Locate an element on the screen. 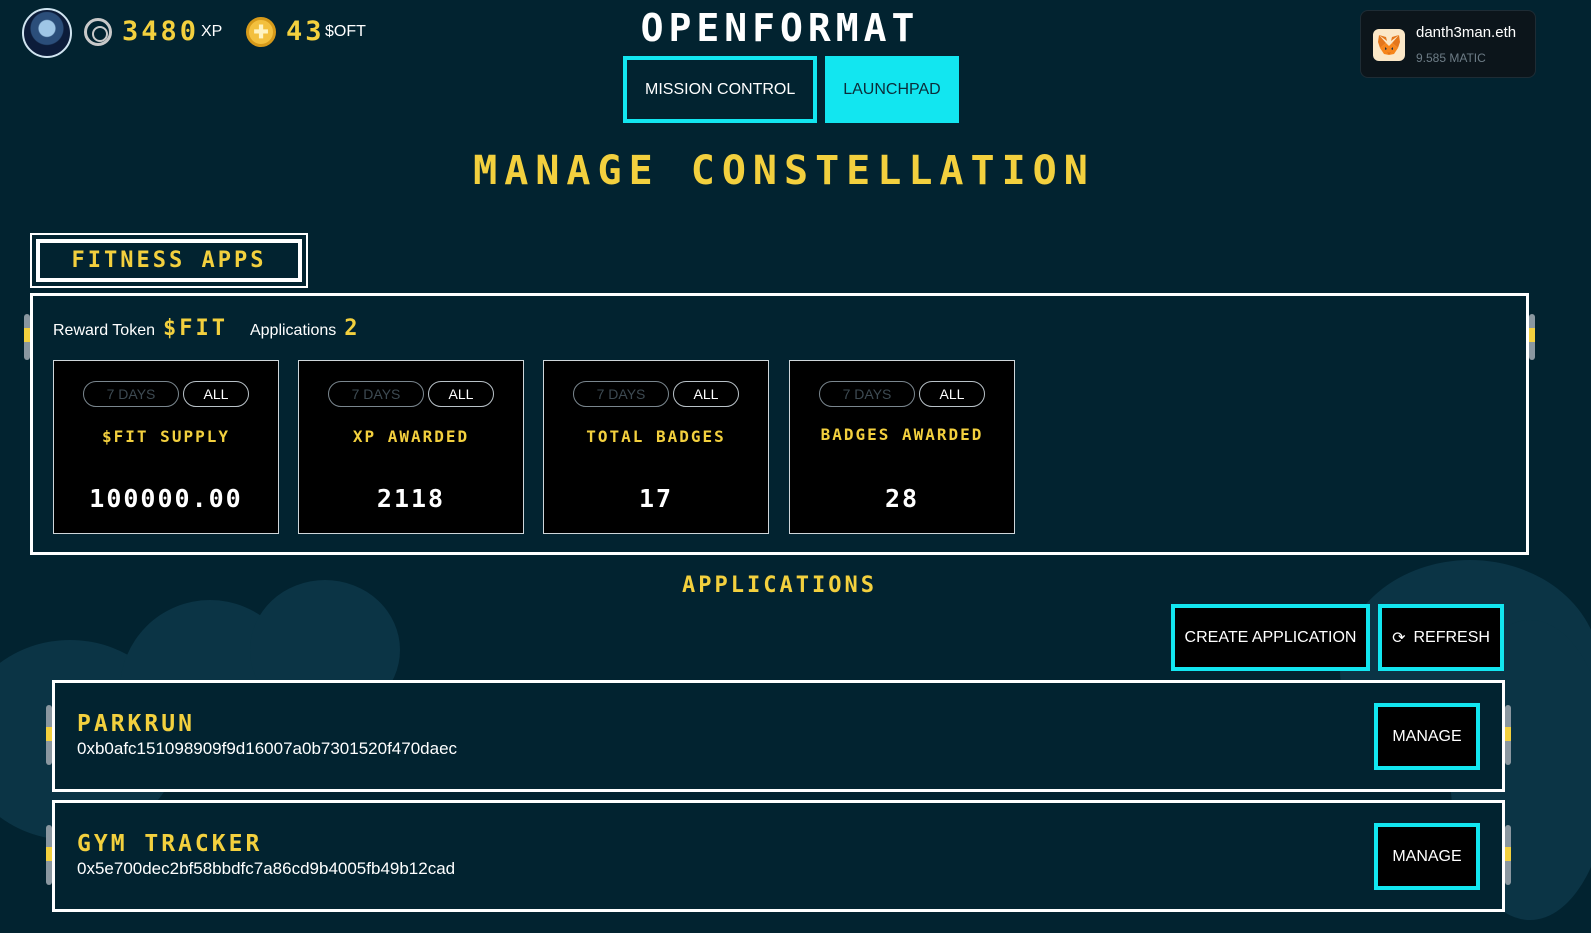 This screenshot has height=933, width=1591. main-nav: MISSION CONTROL LAUNCHPAD is located at coordinates (791, 89).